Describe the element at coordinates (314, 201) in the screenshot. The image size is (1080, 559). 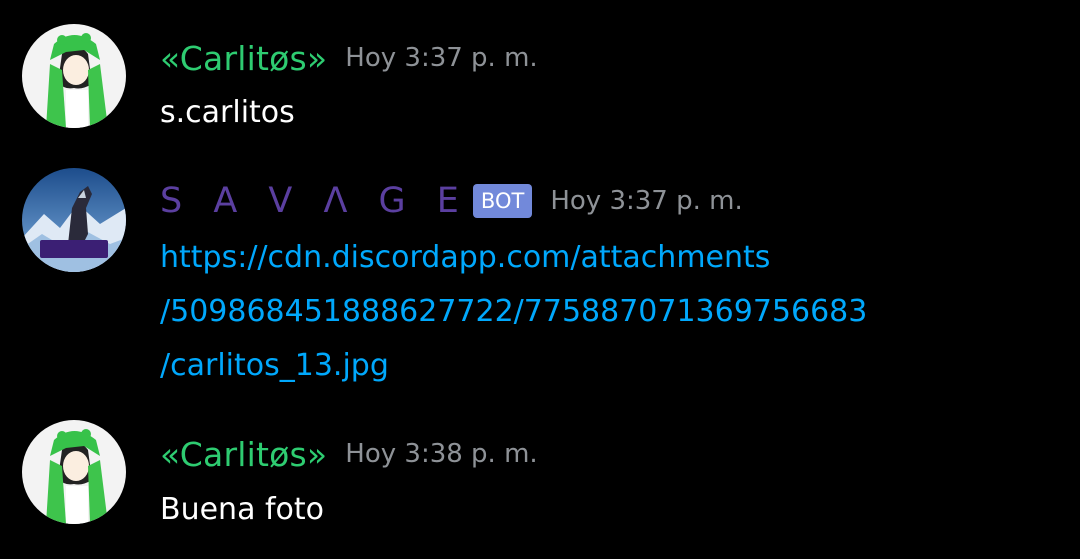
I see `author-name: S A V Λ G E` at that location.